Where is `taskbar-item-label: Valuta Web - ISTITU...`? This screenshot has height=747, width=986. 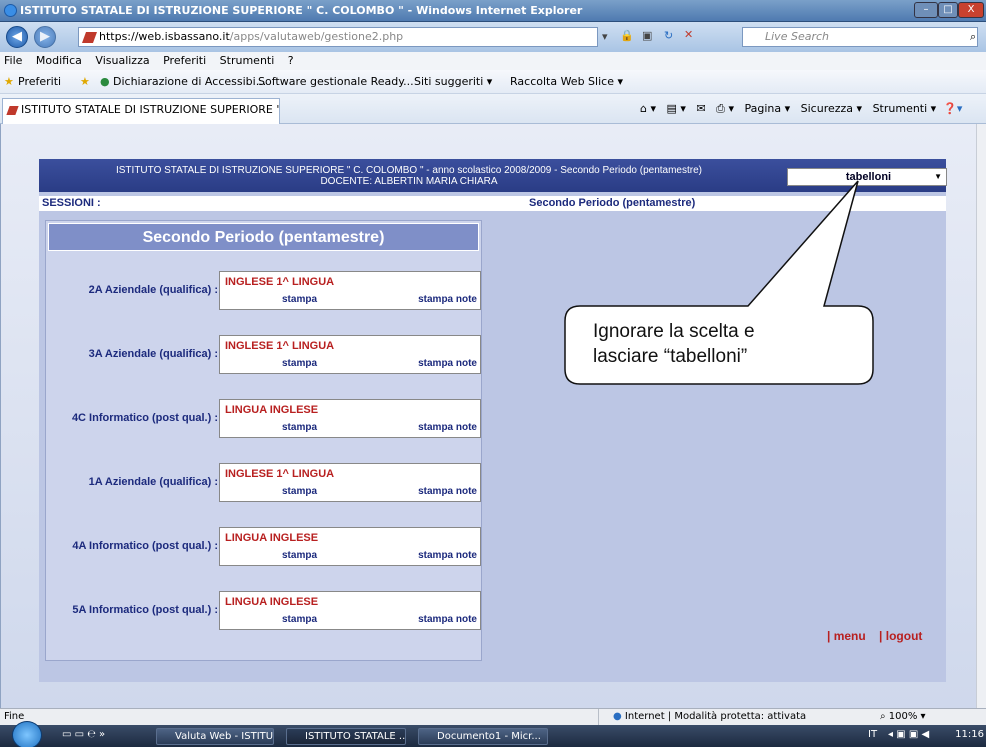 taskbar-item-label: Valuta Web - ISTITU... is located at coordinates (224, 736).